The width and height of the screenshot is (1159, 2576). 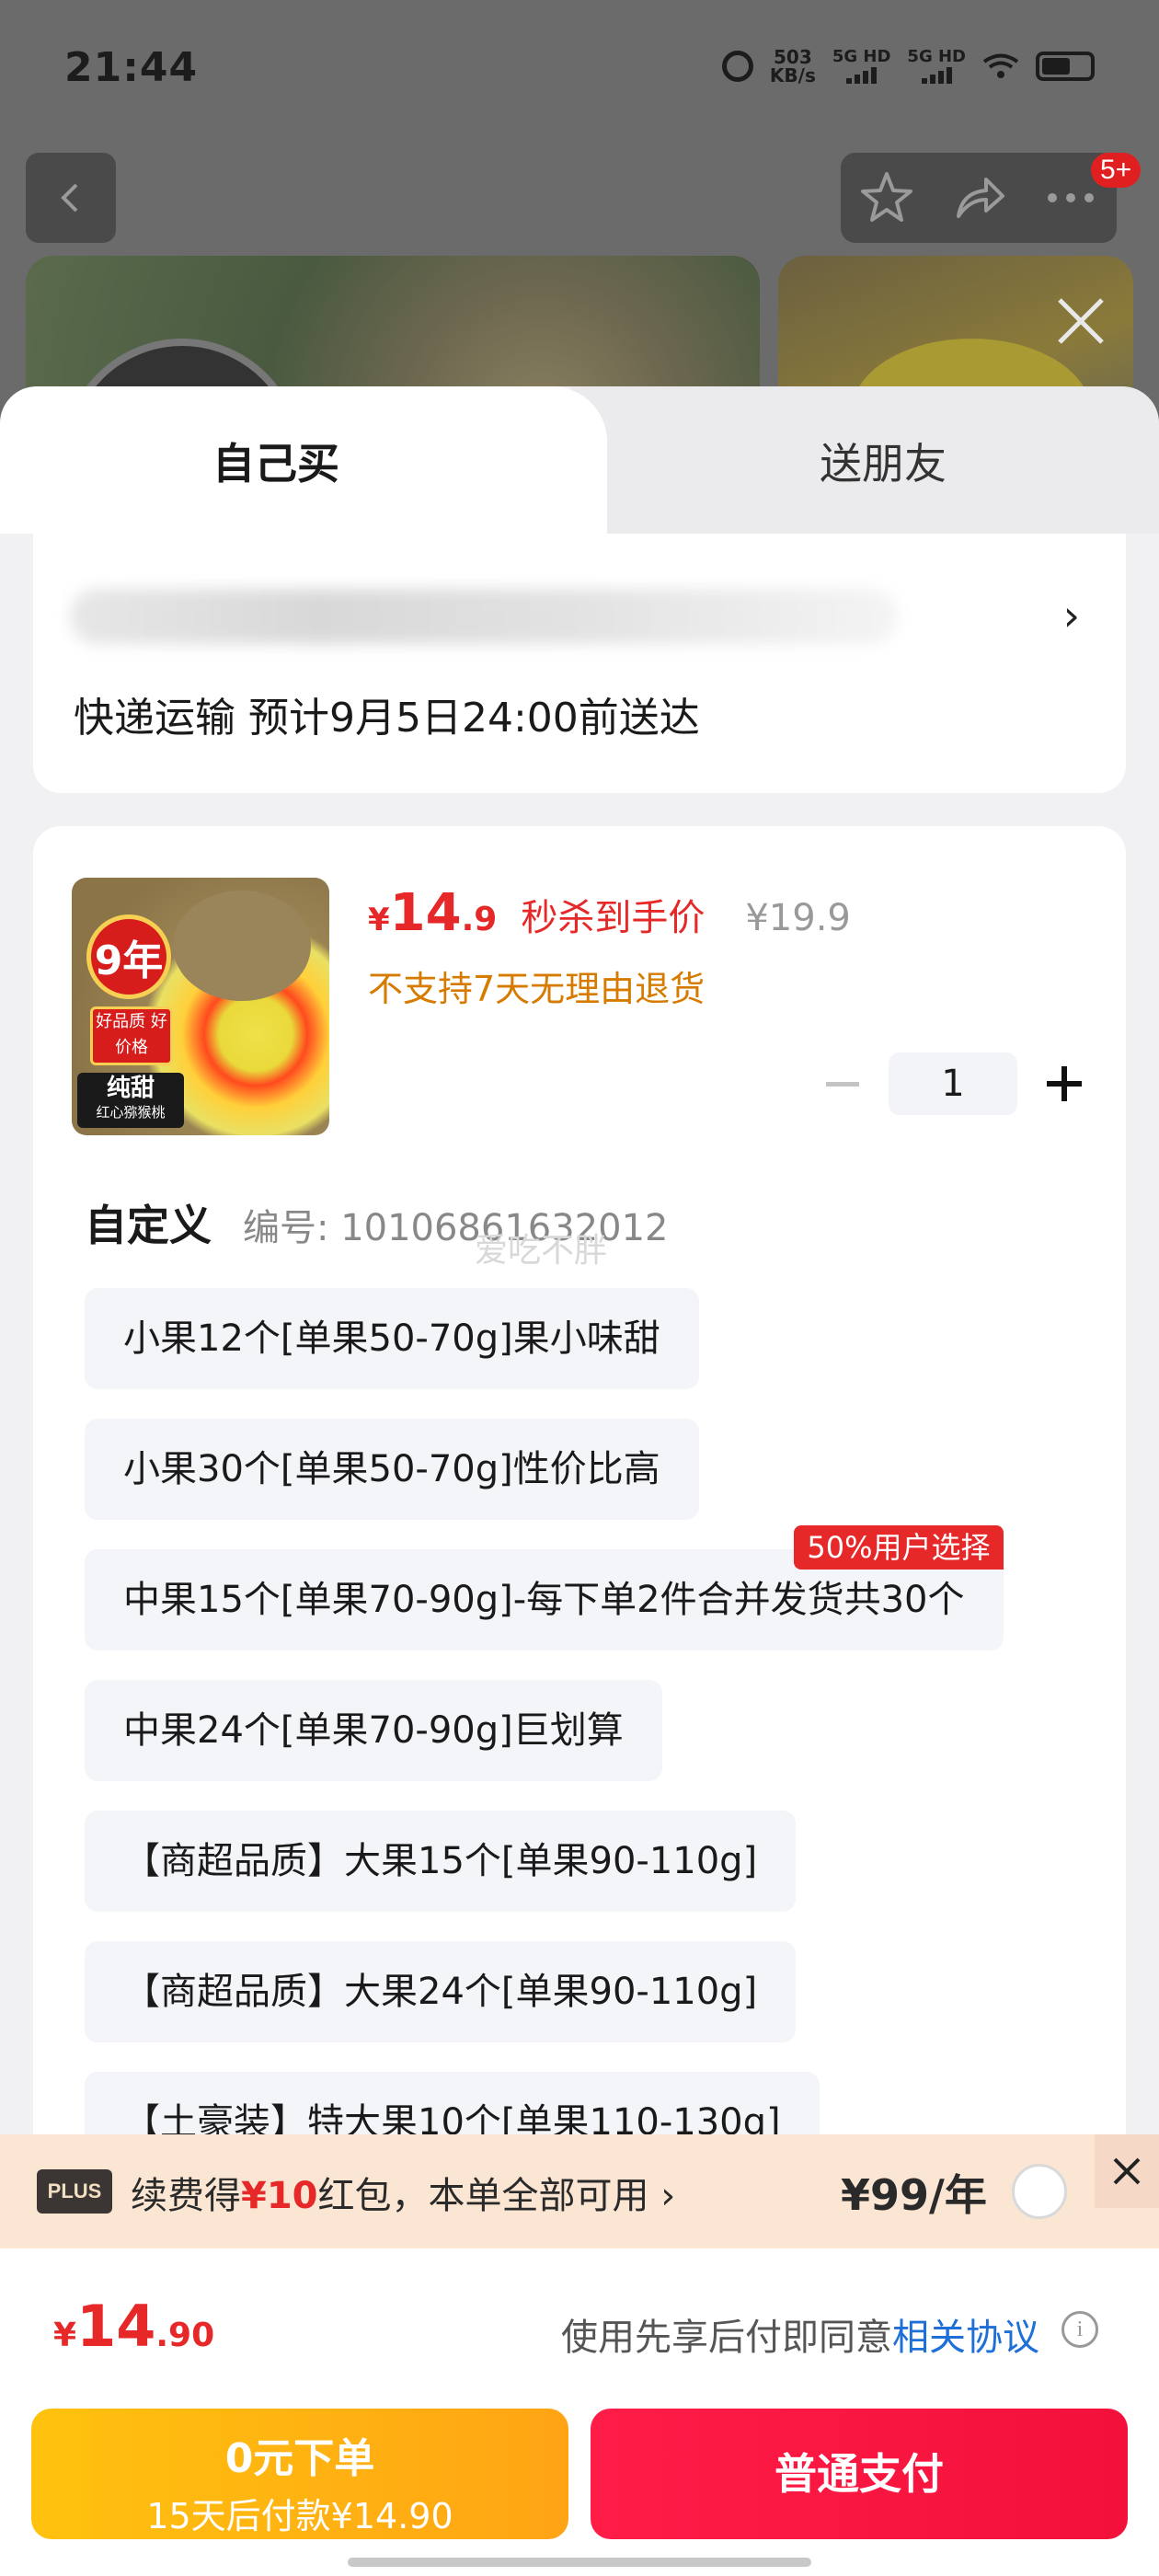 What do you see at coordinates (1070, 197) in the screenshot?
I see `more-icon` at bounding box center [1070, 197].